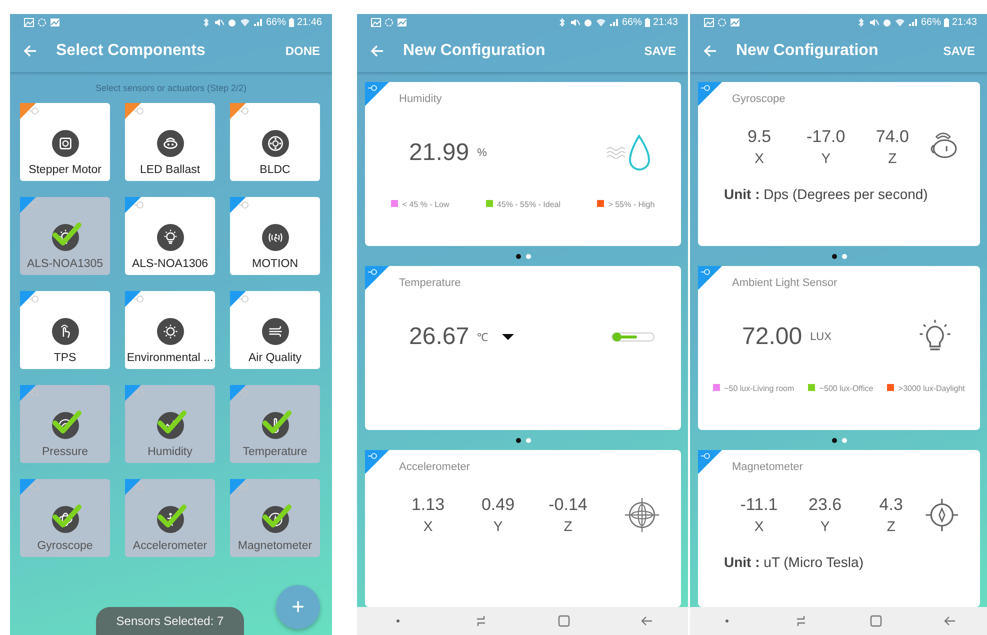  What do you see at coordinates (170, 621) in the screenshot?
I see `toast-message: Sensors Selected: 7` at bounding box center [170, 621].